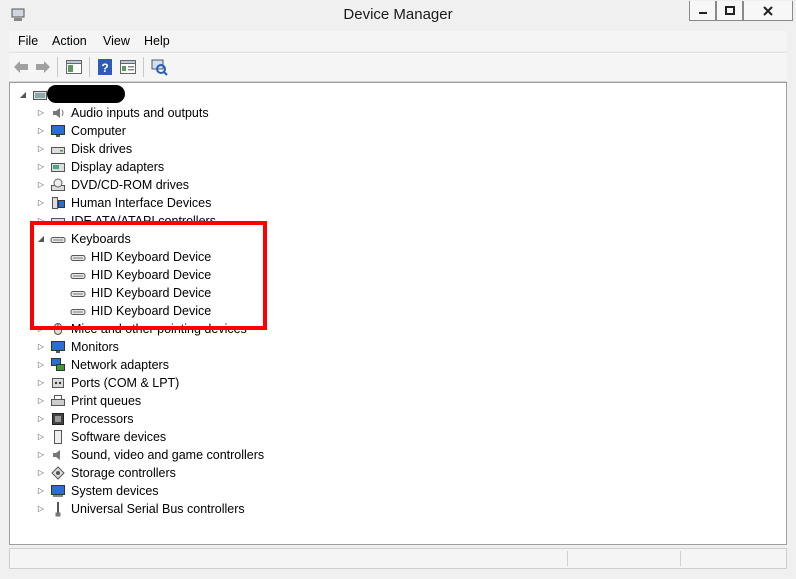 The height and width of the screenshot is (579, 796). I want to click on tree-category: ▷ Disk drives, so click(403, 149).